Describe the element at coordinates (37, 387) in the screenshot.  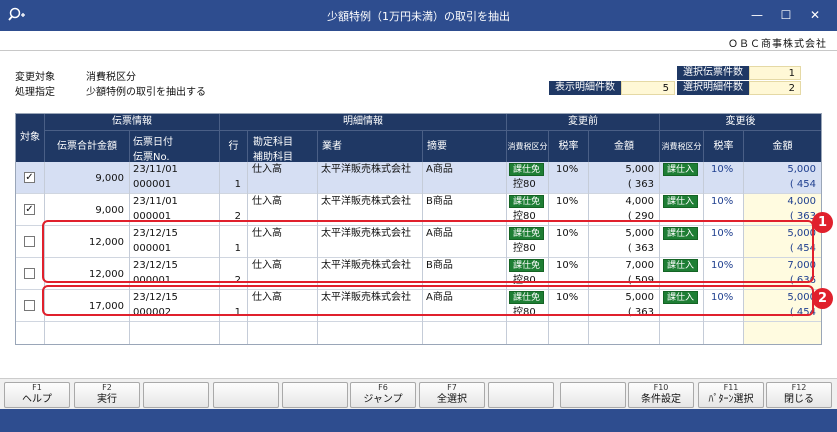
I see `function-key-code: F1` at that location.